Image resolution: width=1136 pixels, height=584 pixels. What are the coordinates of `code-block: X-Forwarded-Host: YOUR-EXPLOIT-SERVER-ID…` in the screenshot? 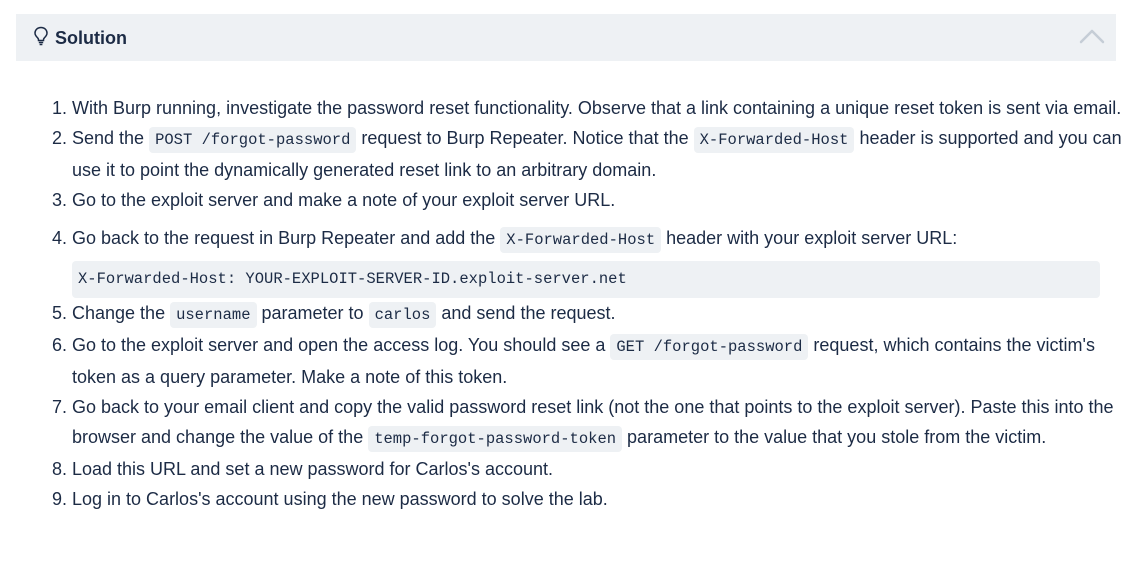 It's located at (586, 279).